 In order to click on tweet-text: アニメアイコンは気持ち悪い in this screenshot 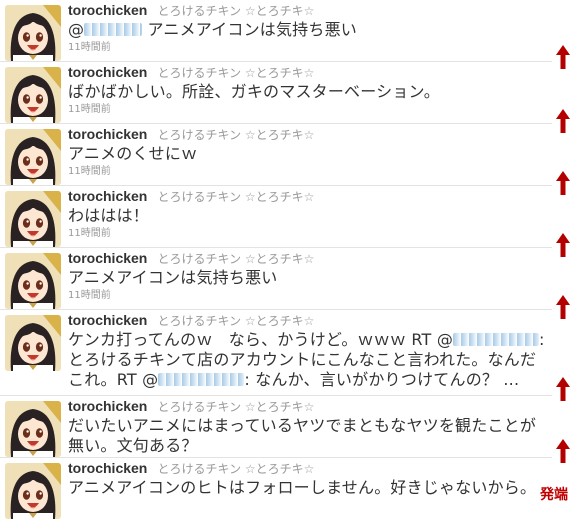, I will do `click(173, 277)`.